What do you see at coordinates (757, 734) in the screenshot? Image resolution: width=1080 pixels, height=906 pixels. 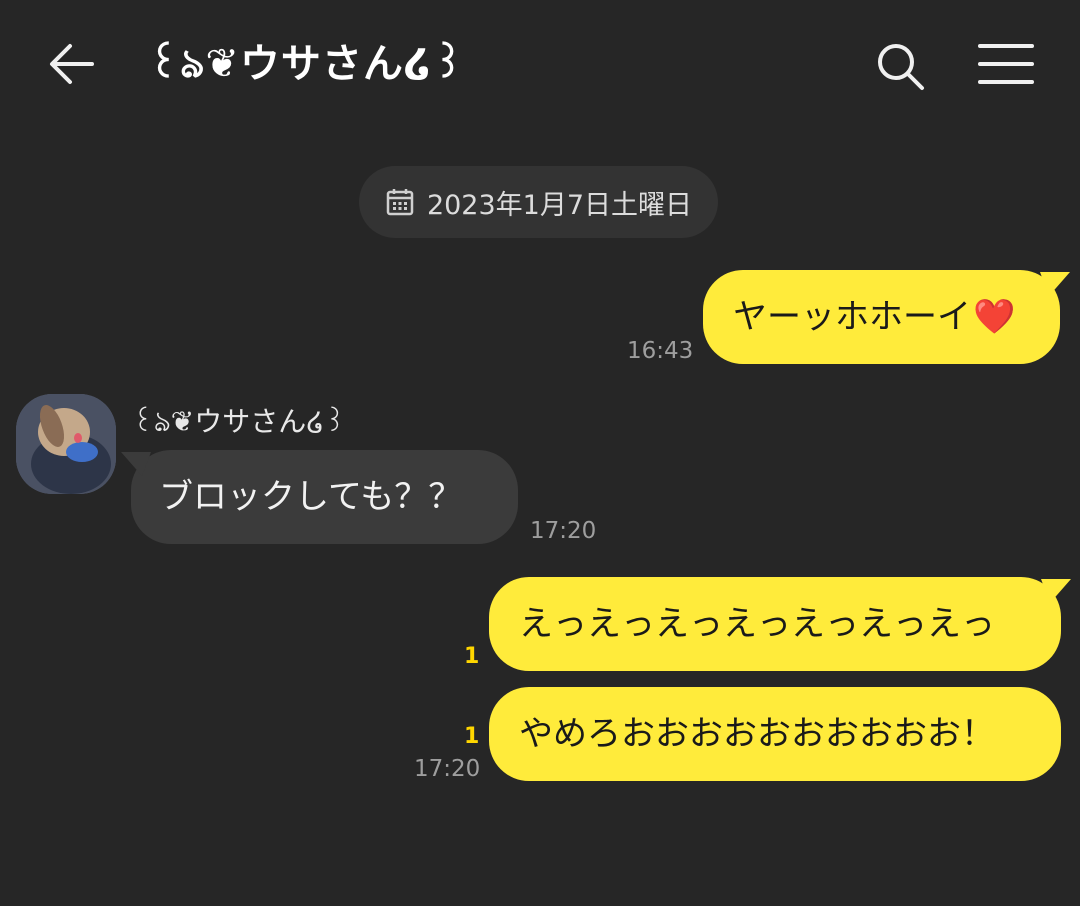 I see `message-text: やめろおおおおおおおおおお！` at bounding box center [757, 734].